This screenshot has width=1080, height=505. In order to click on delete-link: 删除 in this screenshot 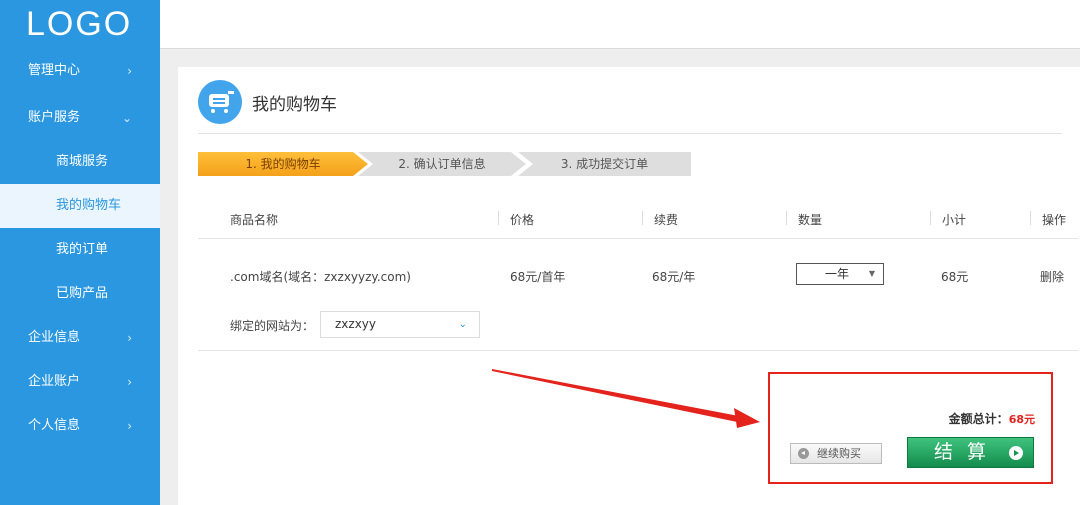, I will do `click(1052, 276)`.